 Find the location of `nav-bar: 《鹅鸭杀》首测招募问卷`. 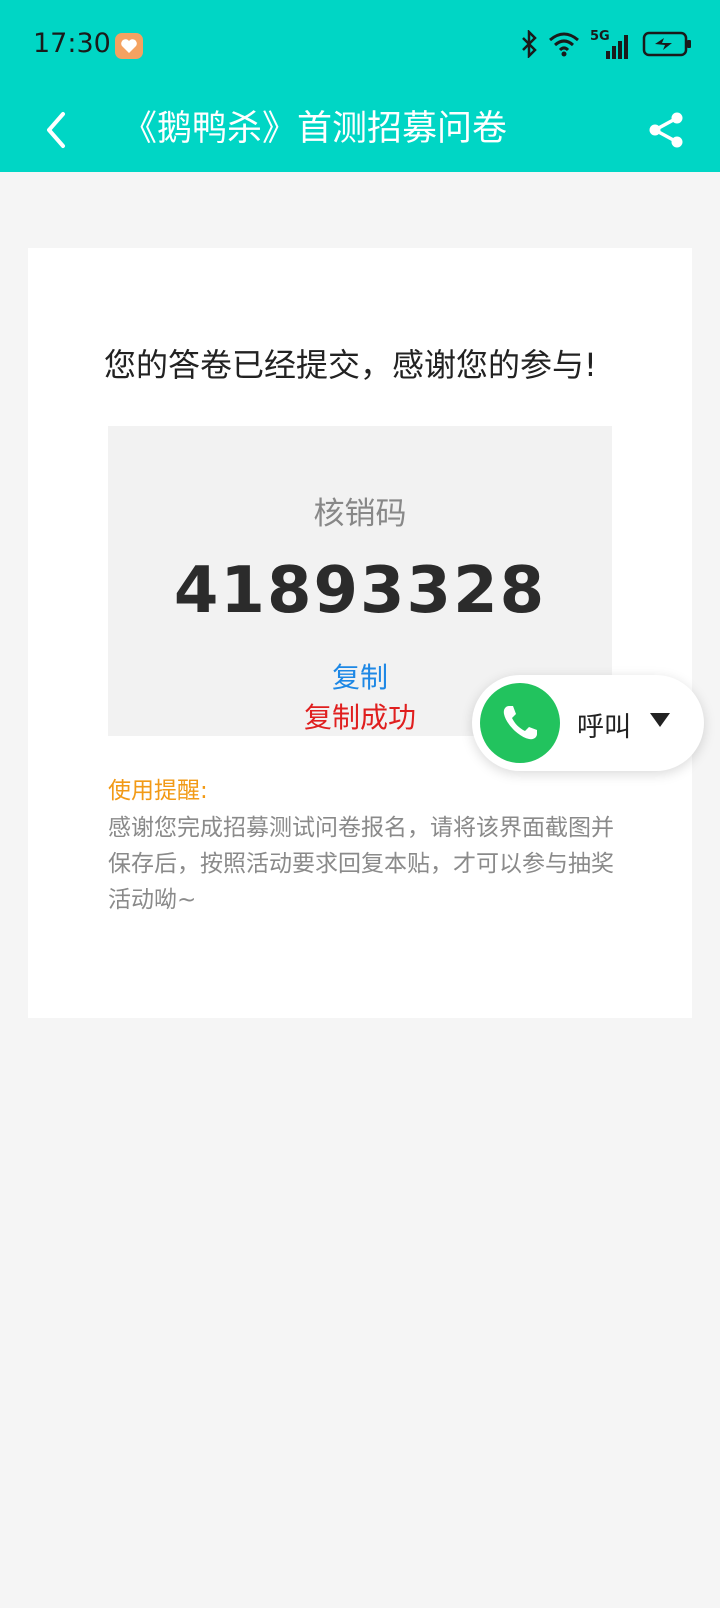

nav-bar: 《鹅鸭杀》首测招募问卷 is located at coordinates (360, 131).